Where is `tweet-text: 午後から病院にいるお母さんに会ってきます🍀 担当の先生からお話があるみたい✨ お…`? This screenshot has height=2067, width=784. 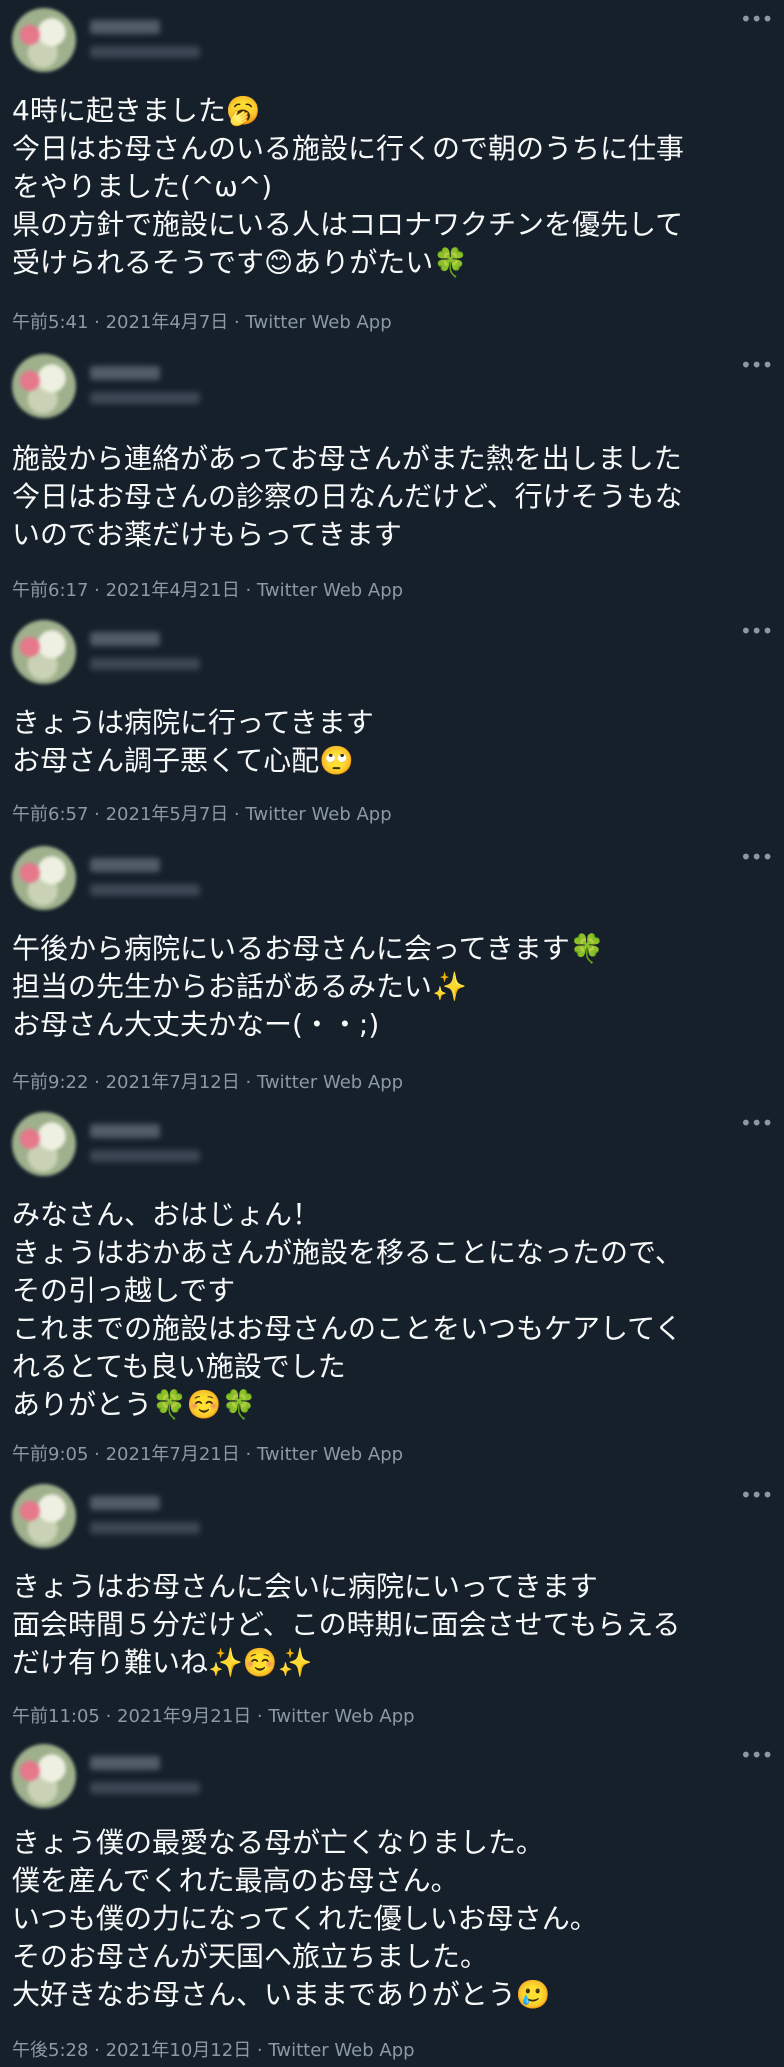 tweet-text: 午後から病院にいるお母さんに会ってきます🍀 担当の先生からお話があるみたい✨ お… is located at coordinates (392, 987).